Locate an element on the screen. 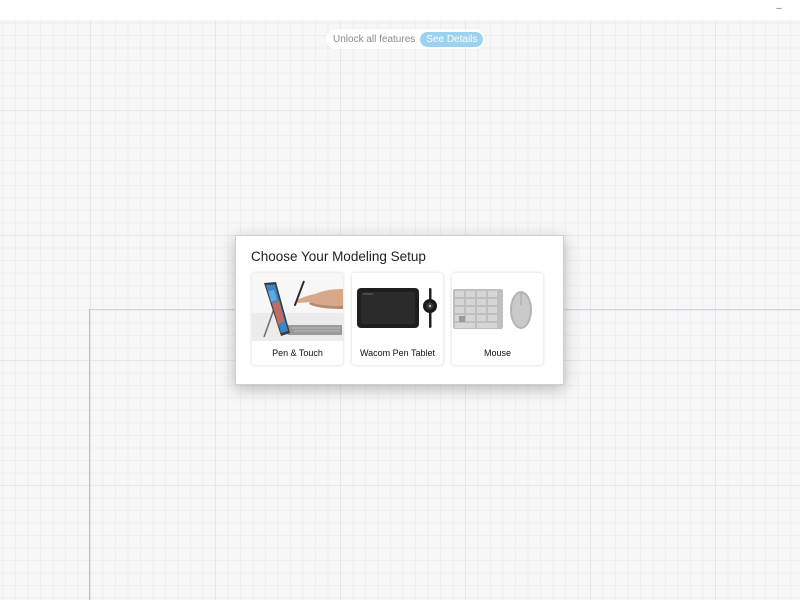  mouse-keyboard-icon is located at coordinates (497, 307).